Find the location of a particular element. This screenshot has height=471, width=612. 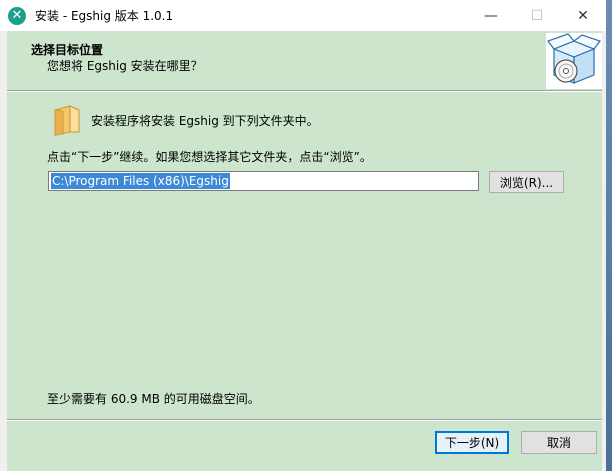

cancel-button: 取消 is located at coordinates (559, 442).